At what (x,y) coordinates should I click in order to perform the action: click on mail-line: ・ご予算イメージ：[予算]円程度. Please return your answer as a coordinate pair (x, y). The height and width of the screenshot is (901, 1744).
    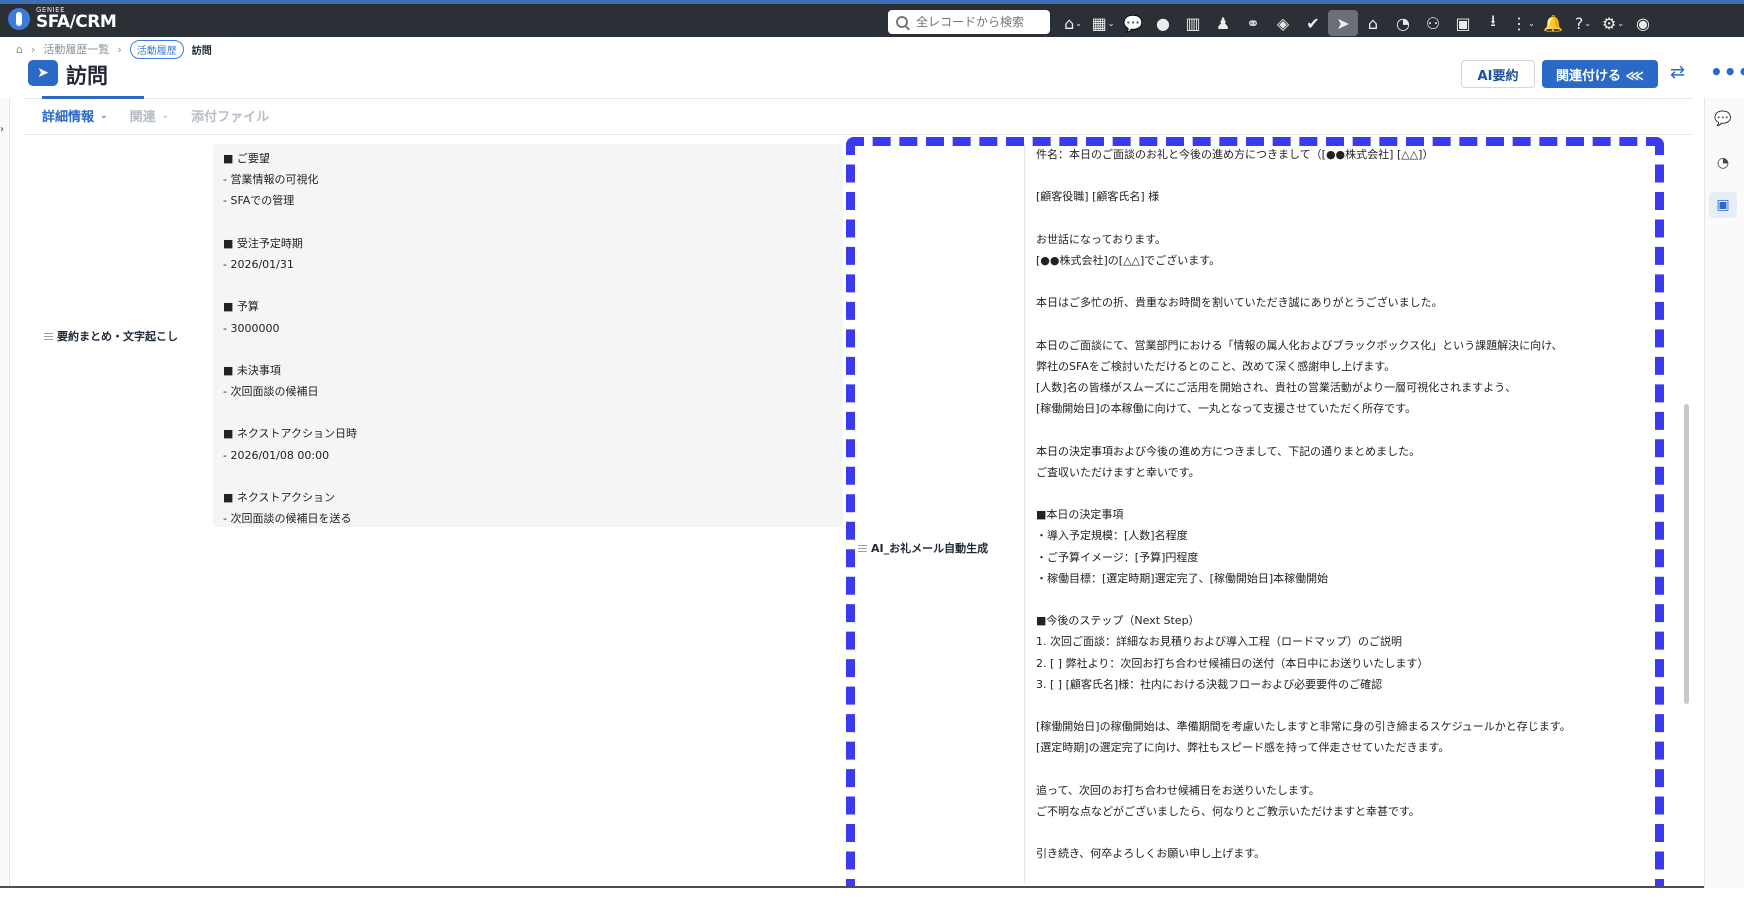
    Looking at the image, I should click on (1117, 557).